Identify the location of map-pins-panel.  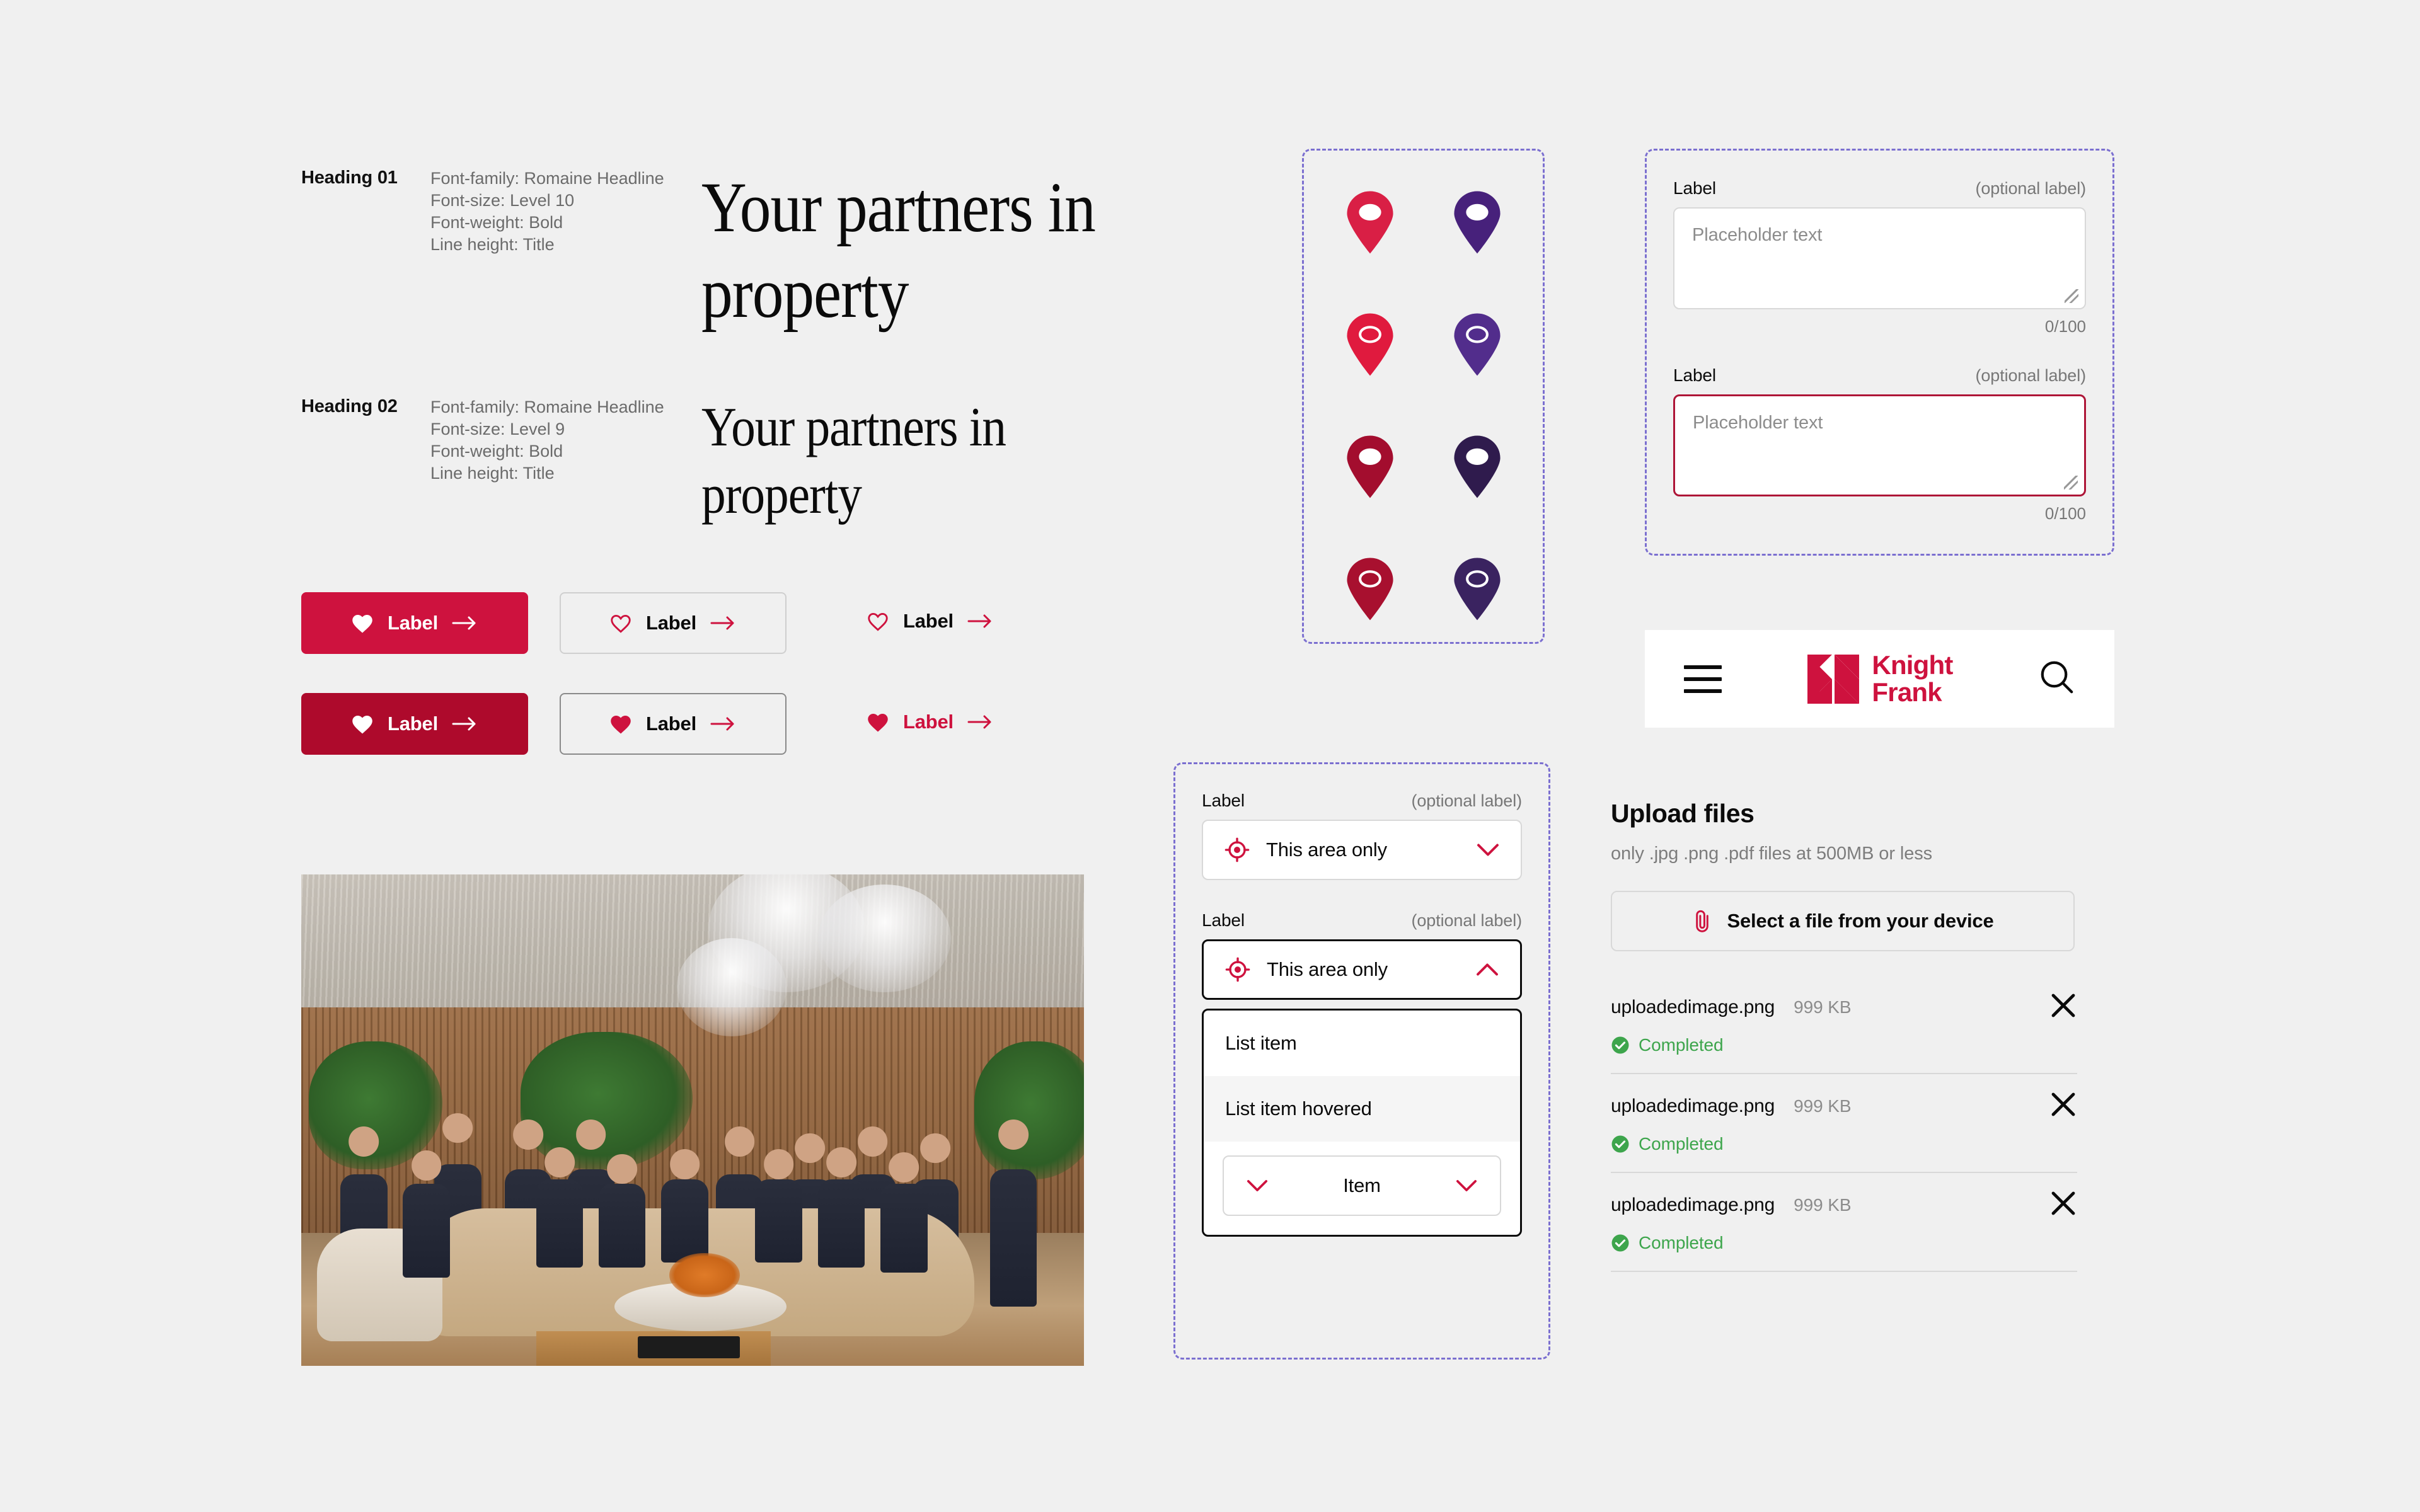
(1424, 396).